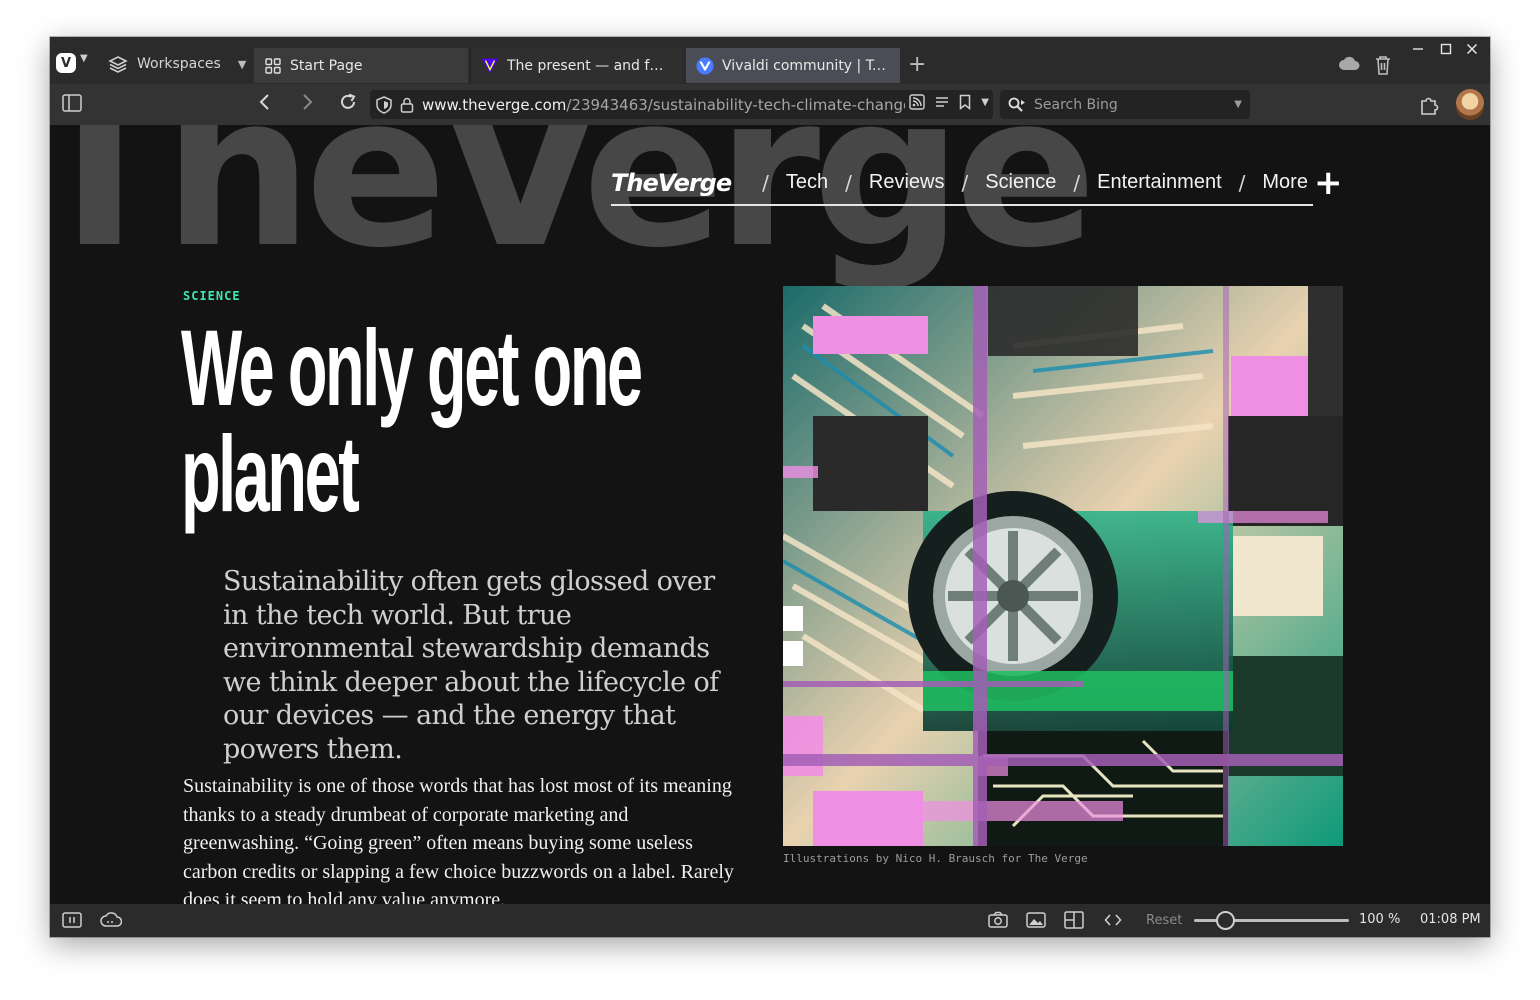 This screenshot has width=1540, height=1000. What do you see at coordinates (1470, 104) in the screenshot?
I see `profile-avatar` at bounding box center [1470, 104].